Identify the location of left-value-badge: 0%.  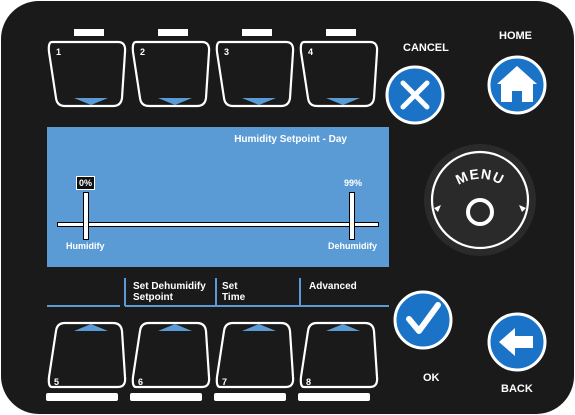
(86, 183).